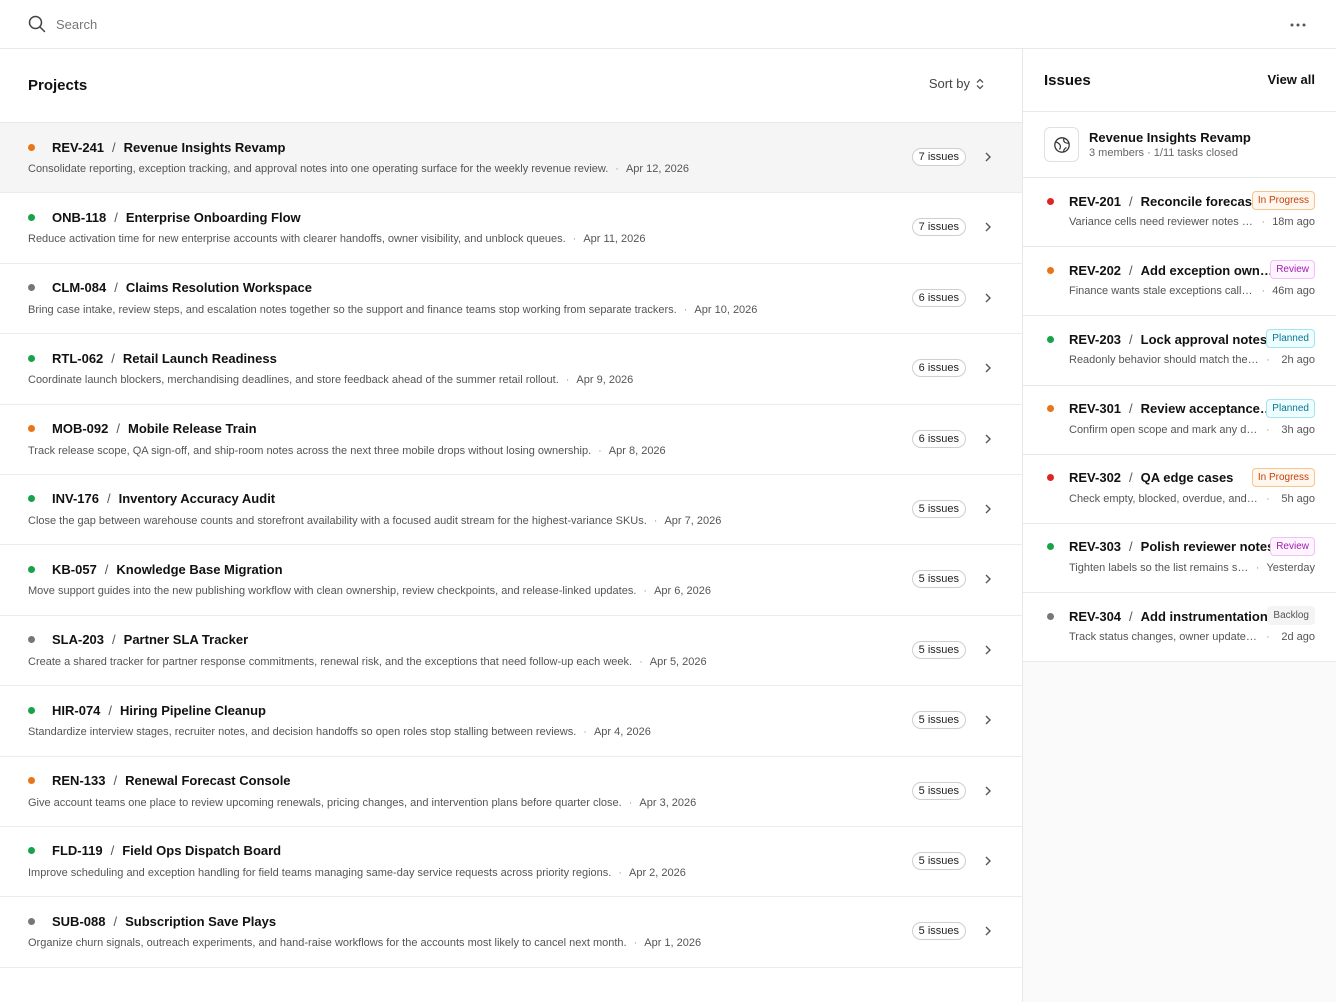 The width and height of the screenshot is (1336, 1002). I want to click on issue-time: 2h ago, so click(1298, 360).